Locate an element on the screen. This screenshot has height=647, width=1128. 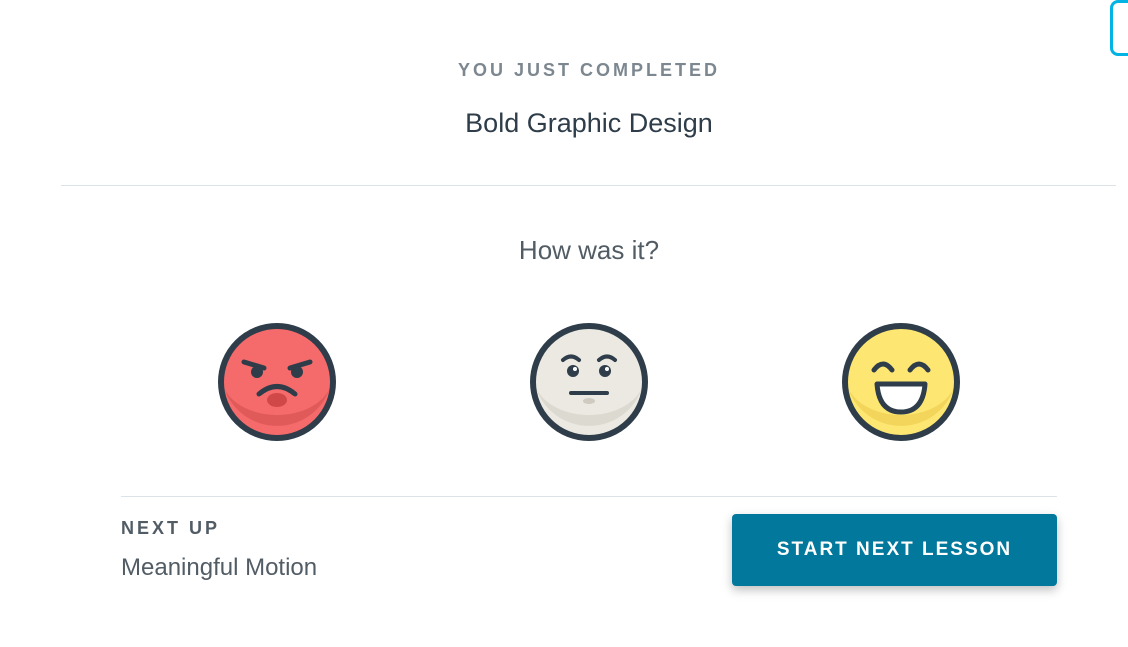
corner-control is located at coordinates (1119, 28).